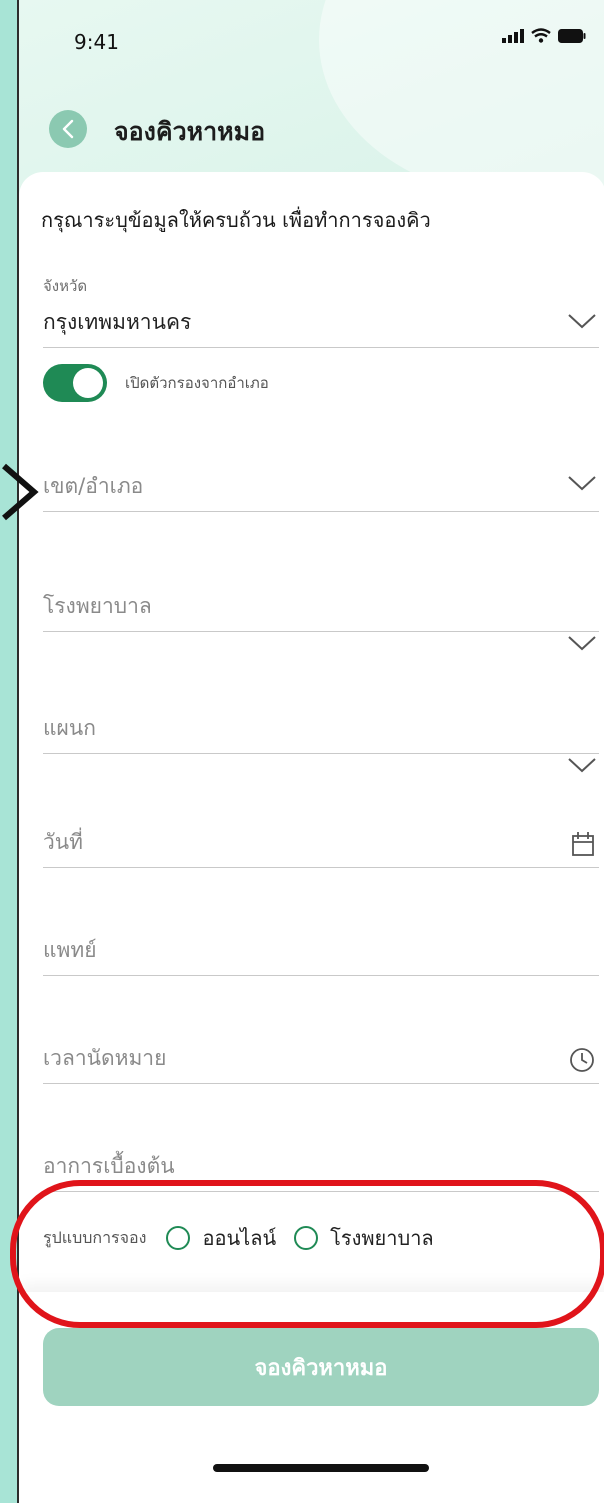 This screenshot has height=1503, width=604. Describe the element at coordinates (96, 42) in the screenshot. I see `status-time: 9:41` at that location.